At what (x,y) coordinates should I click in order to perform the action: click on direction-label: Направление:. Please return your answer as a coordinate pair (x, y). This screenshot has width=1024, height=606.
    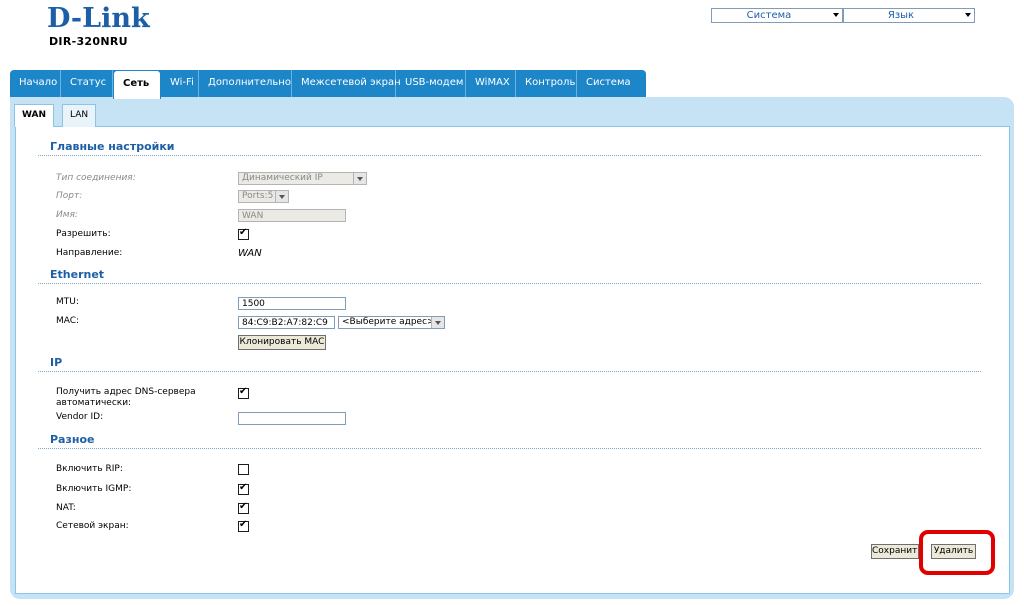
    Looking at the image, I should click on (89, 253).